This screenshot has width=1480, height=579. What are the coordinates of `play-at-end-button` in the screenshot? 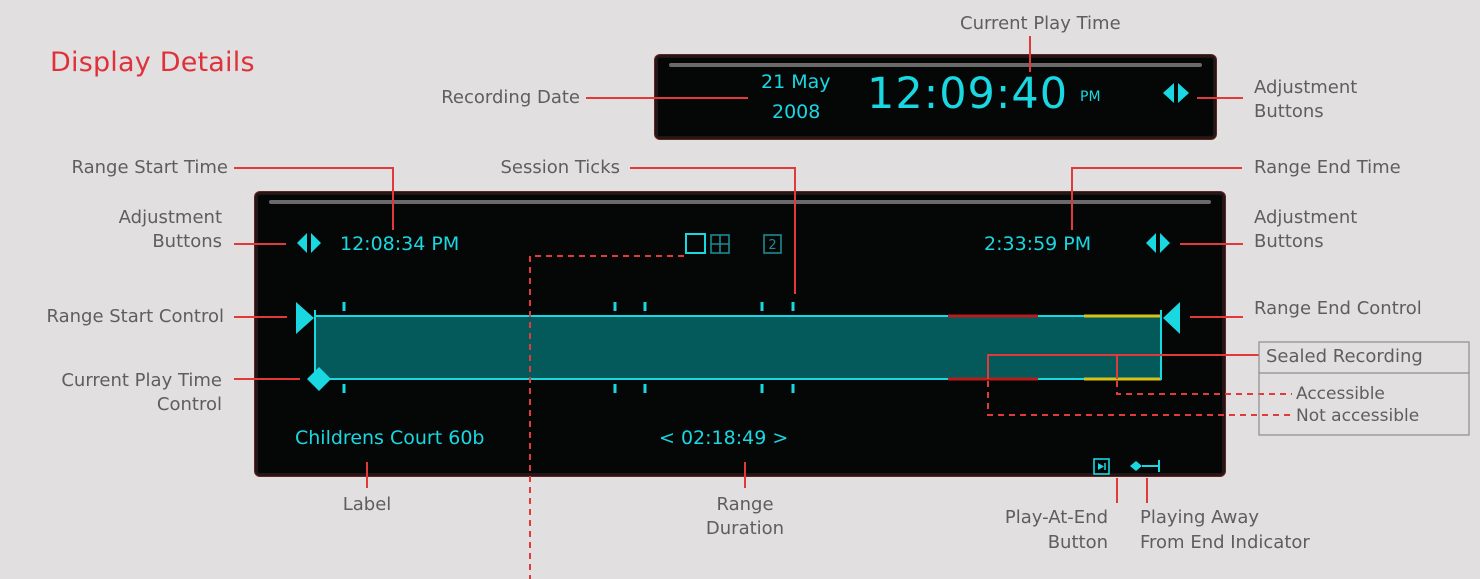 It's located at (1101, 466).